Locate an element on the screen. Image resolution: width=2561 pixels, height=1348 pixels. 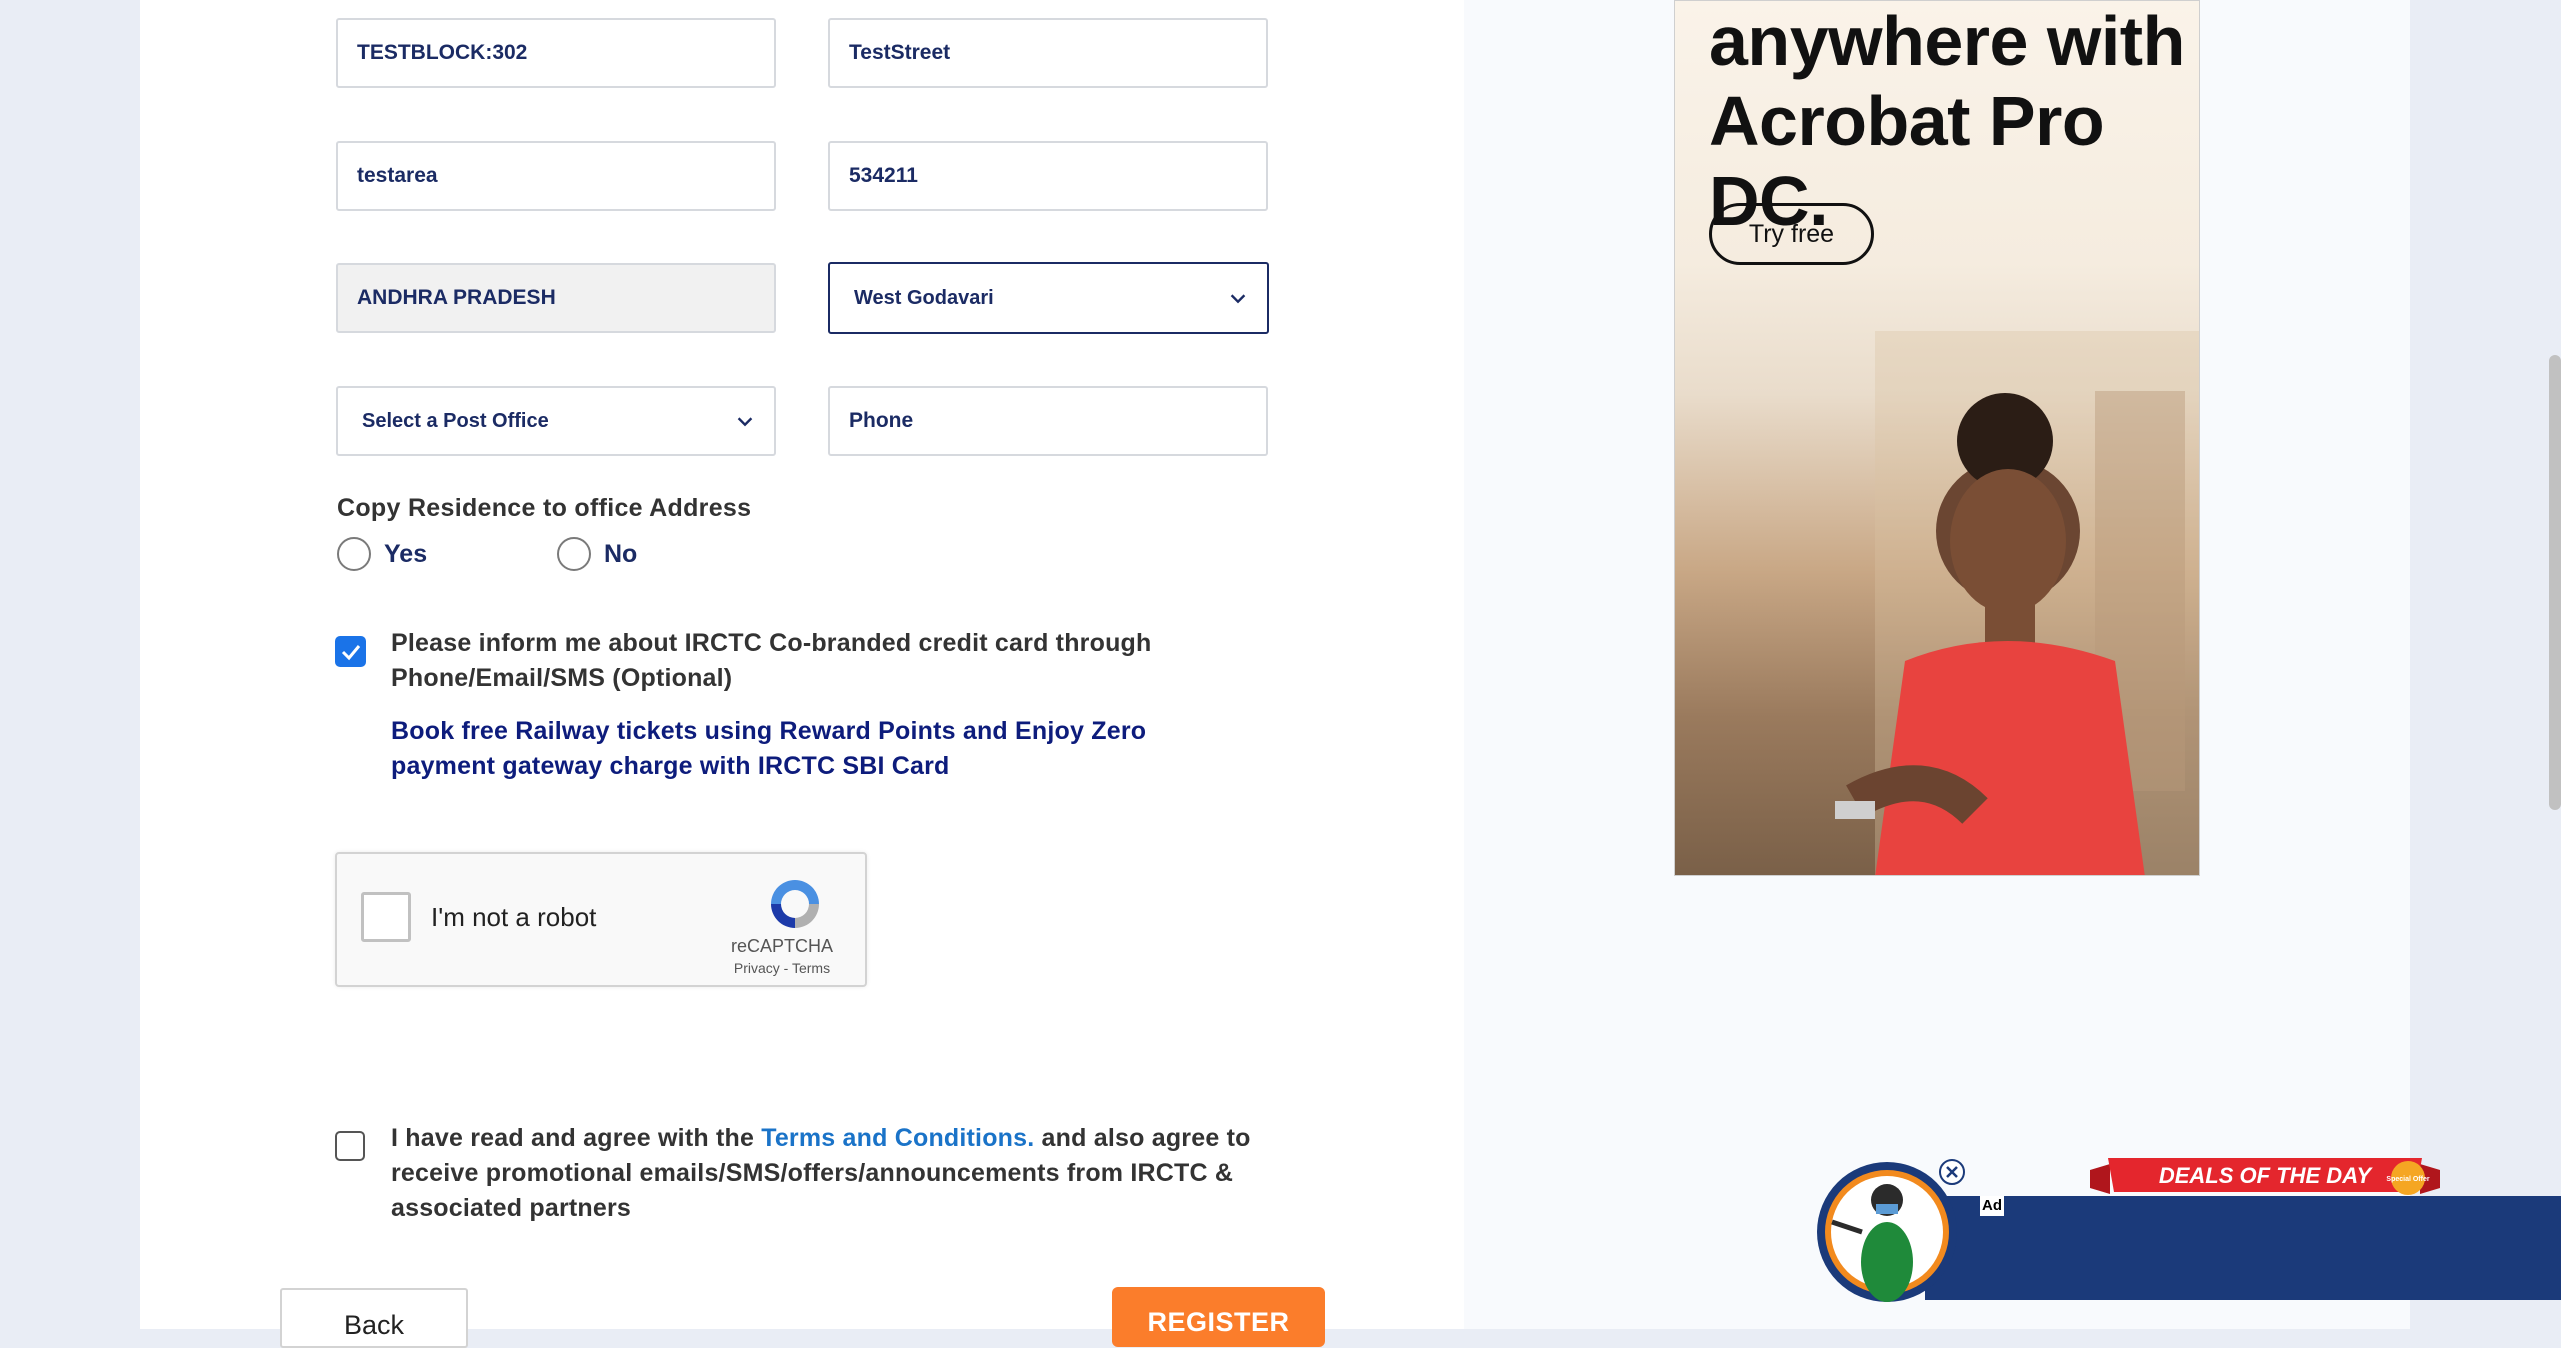
ad-headline-line1: anywhere with is located at coordinates (1947, 41).